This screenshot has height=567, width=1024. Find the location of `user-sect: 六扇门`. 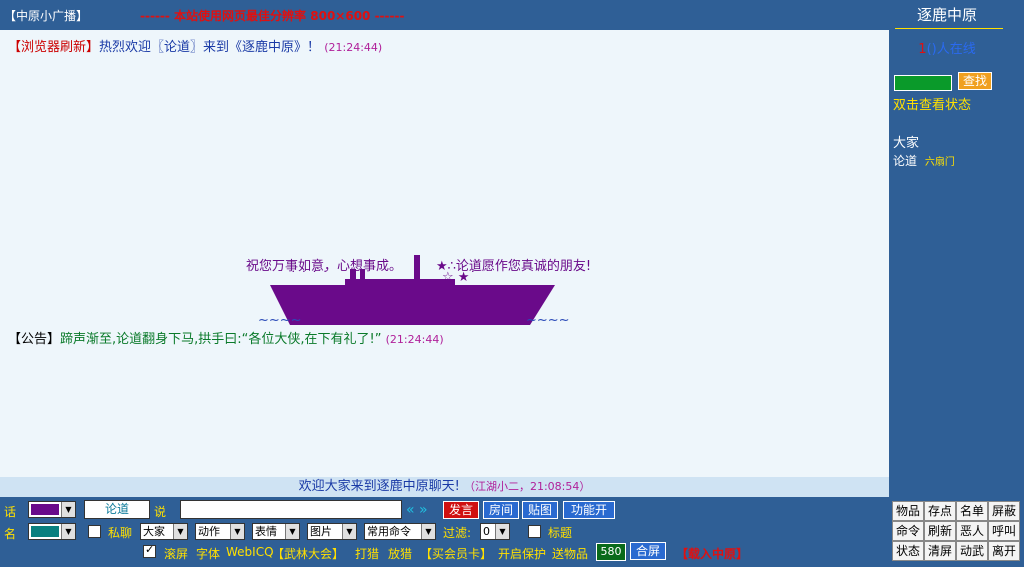

user-sect: 六扇门 is located at coordinates (939, 162).